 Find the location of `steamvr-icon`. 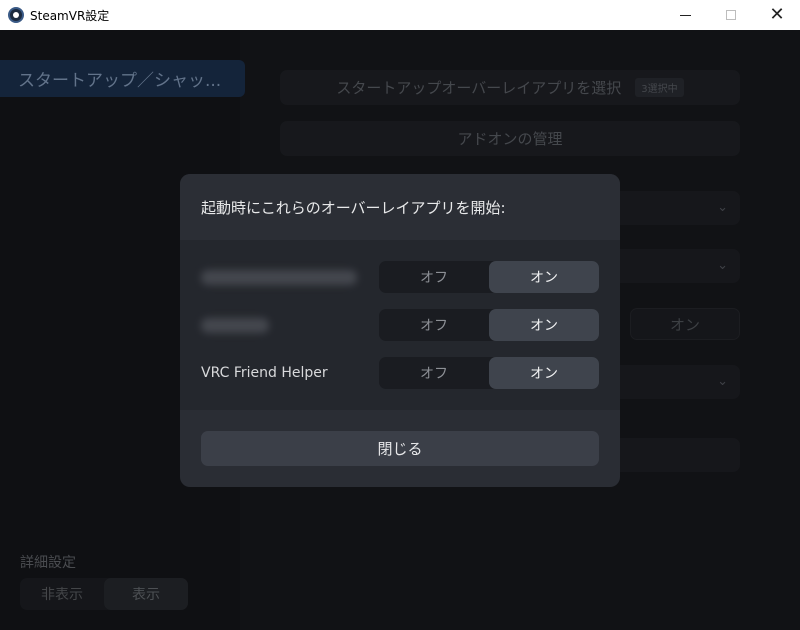

steamvr-icon is located at coordinates (16, 15).